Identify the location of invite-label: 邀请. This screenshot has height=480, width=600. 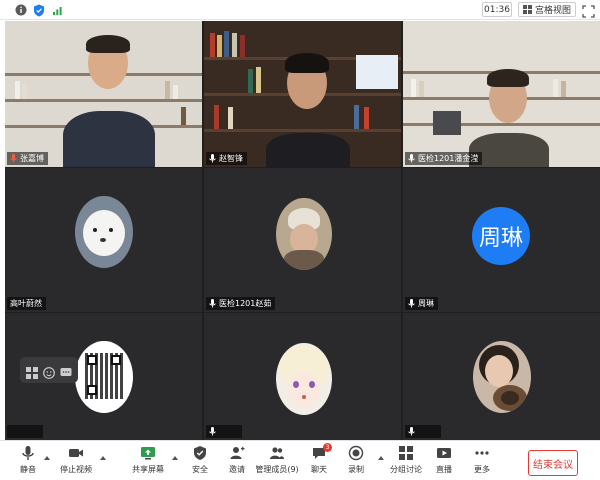
(237, 469).